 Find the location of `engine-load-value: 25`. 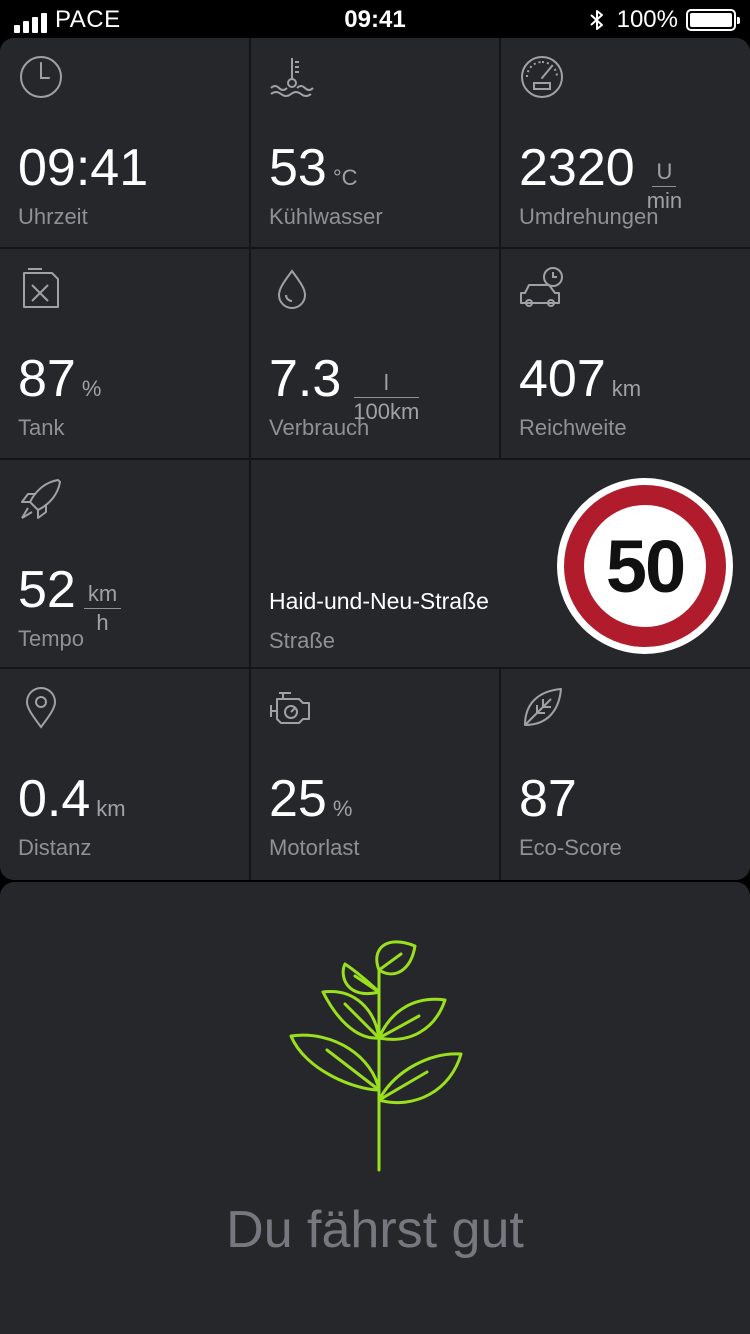

engine-load-value: 25 is located at coordinates (298, 799).